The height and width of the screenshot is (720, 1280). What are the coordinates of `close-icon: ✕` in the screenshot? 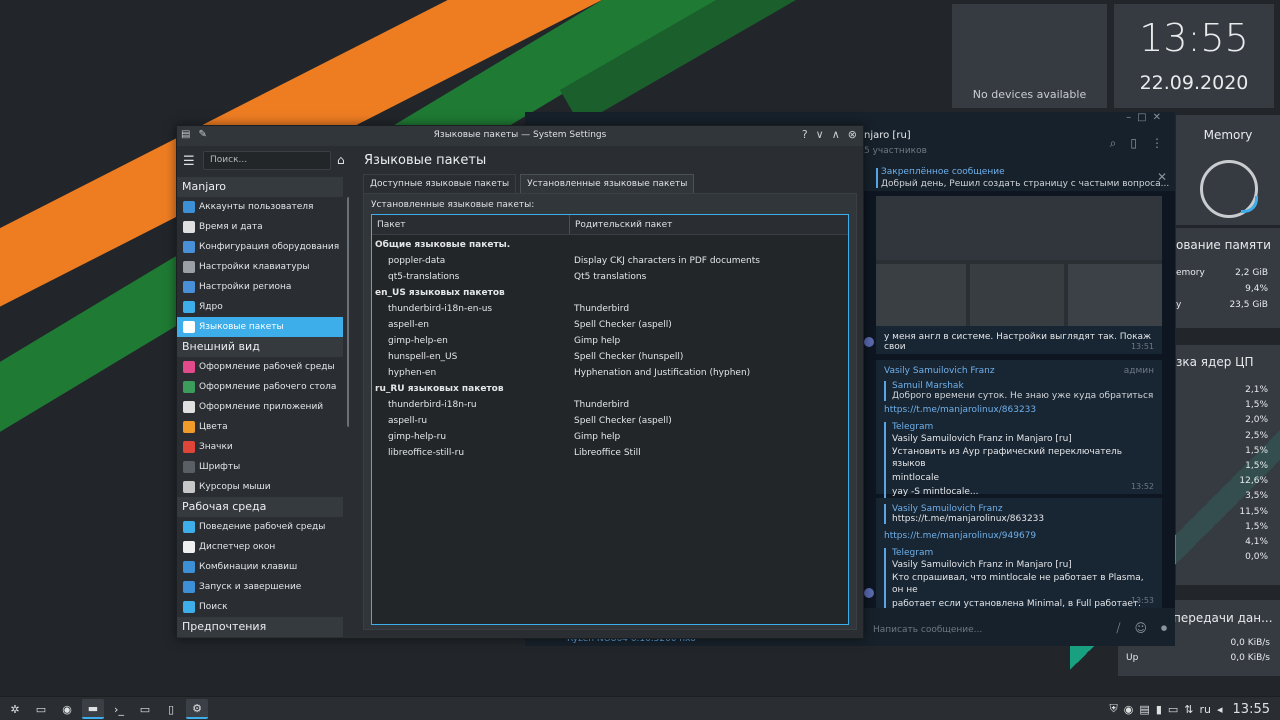 It's located at (1160, 117).